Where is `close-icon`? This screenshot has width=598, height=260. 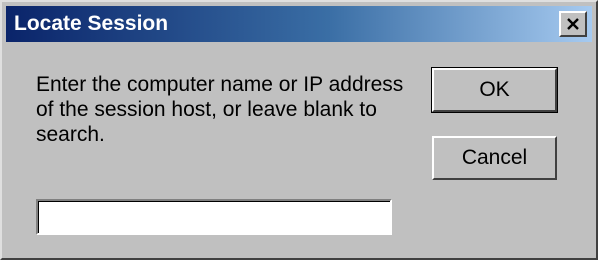 close-icon is located at coordinates (573, 24).